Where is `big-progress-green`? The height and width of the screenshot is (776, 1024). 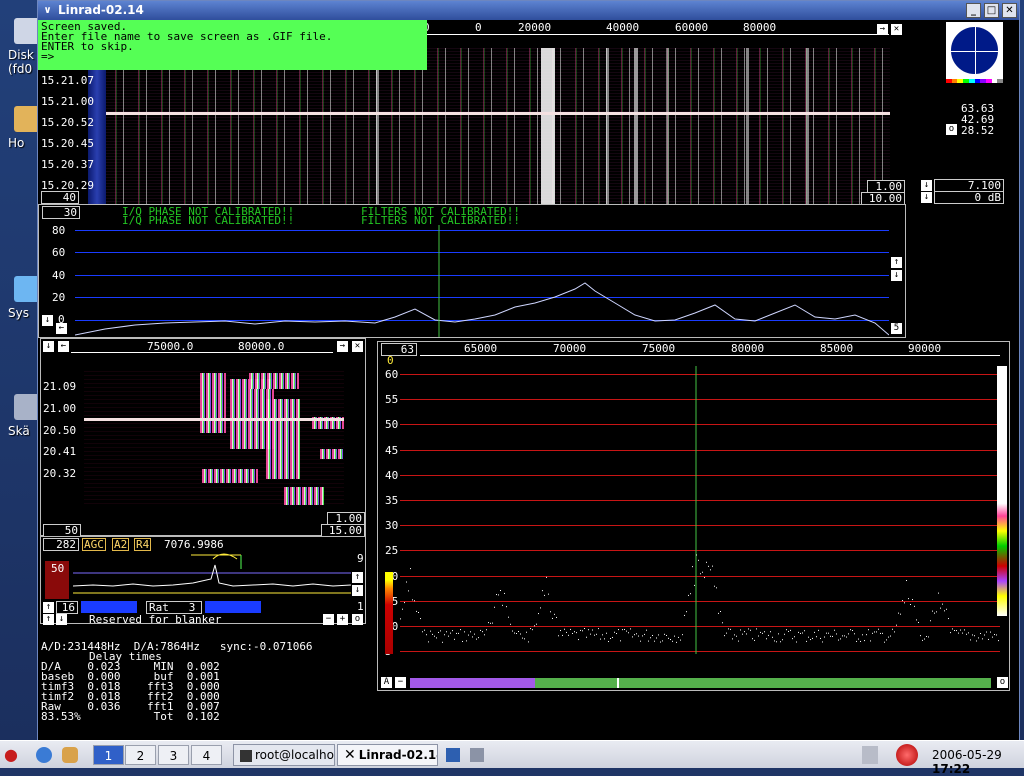
big-progress-green is located at coordinates (763, 683).